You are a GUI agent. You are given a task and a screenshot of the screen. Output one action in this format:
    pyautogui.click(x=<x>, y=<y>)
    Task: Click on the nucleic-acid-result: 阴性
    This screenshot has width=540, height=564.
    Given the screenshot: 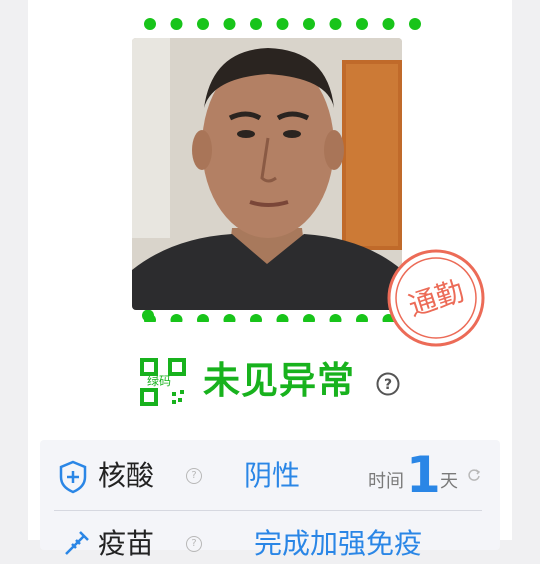 What is the action you would take?
    pyautogui.click(x=272, y=475)
    